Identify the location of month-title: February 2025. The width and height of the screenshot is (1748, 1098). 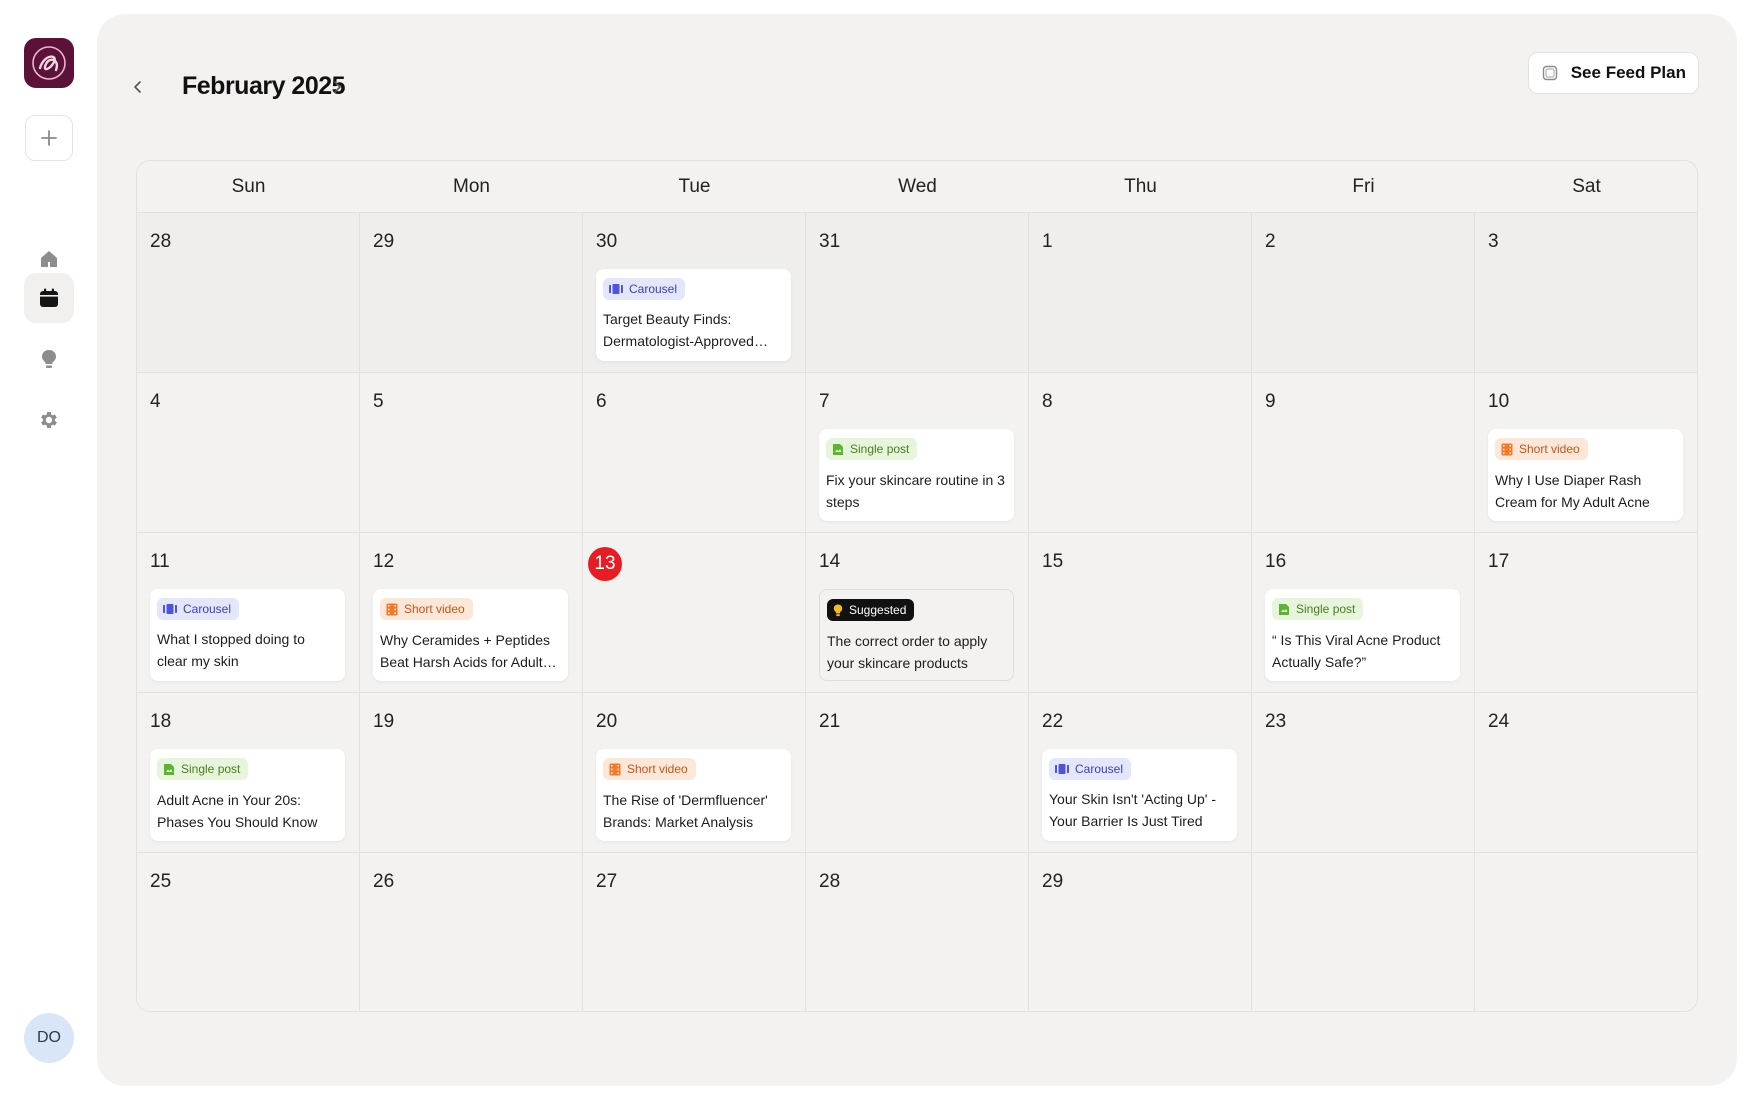
(264, 86).